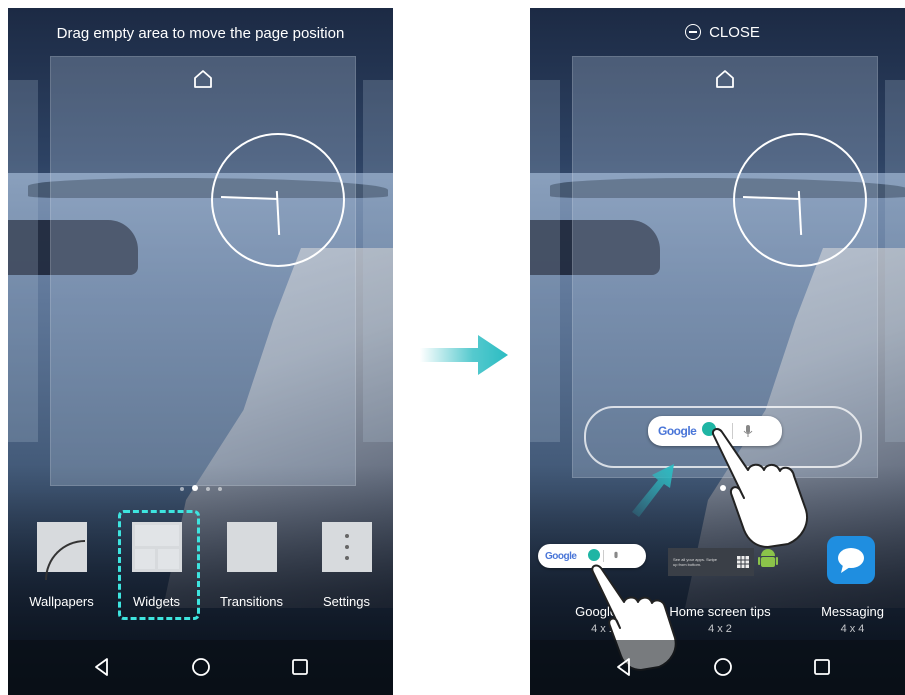 This screenshot has width=905, height=695. I want to click on apps-grid-icon, so click(743, 562).